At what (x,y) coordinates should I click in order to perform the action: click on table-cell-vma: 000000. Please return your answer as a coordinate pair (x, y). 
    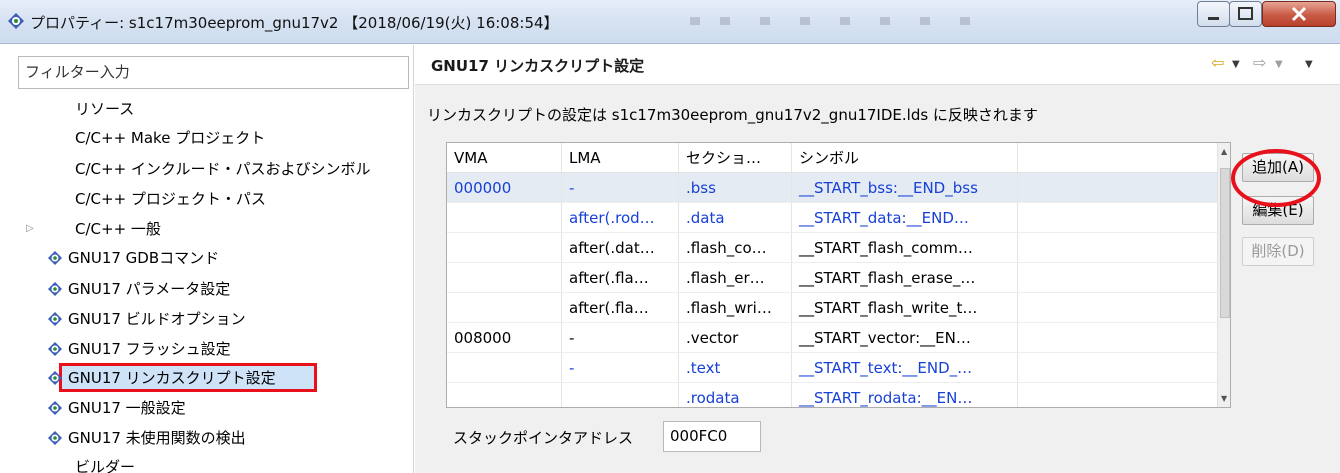
    Looking at the image, I should click on (504, 188).